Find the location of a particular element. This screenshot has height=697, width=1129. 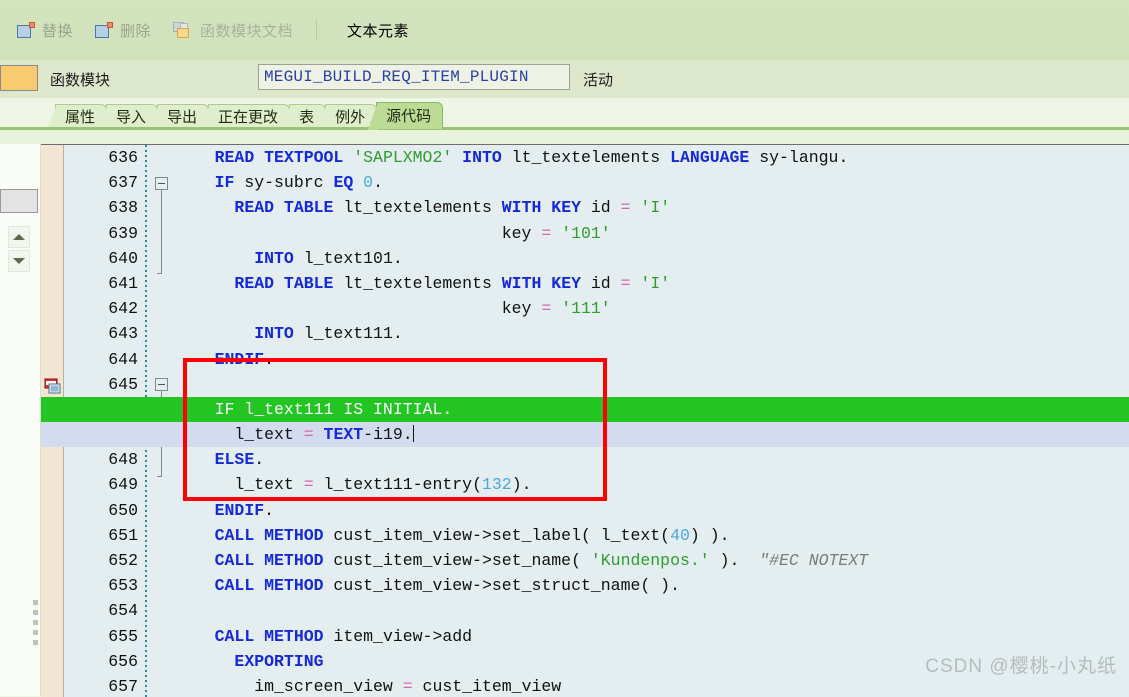

tab-label: 正在更改 is located at coordinates (248, 117).